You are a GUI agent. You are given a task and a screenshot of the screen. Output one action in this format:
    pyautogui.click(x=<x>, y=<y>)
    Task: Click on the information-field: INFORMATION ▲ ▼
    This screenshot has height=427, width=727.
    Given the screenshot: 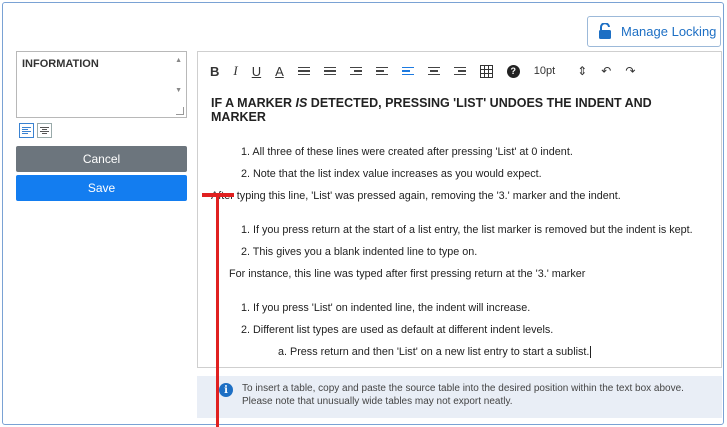 What is the action you would take?
    pyautogui.click(x=101, y=84)
    